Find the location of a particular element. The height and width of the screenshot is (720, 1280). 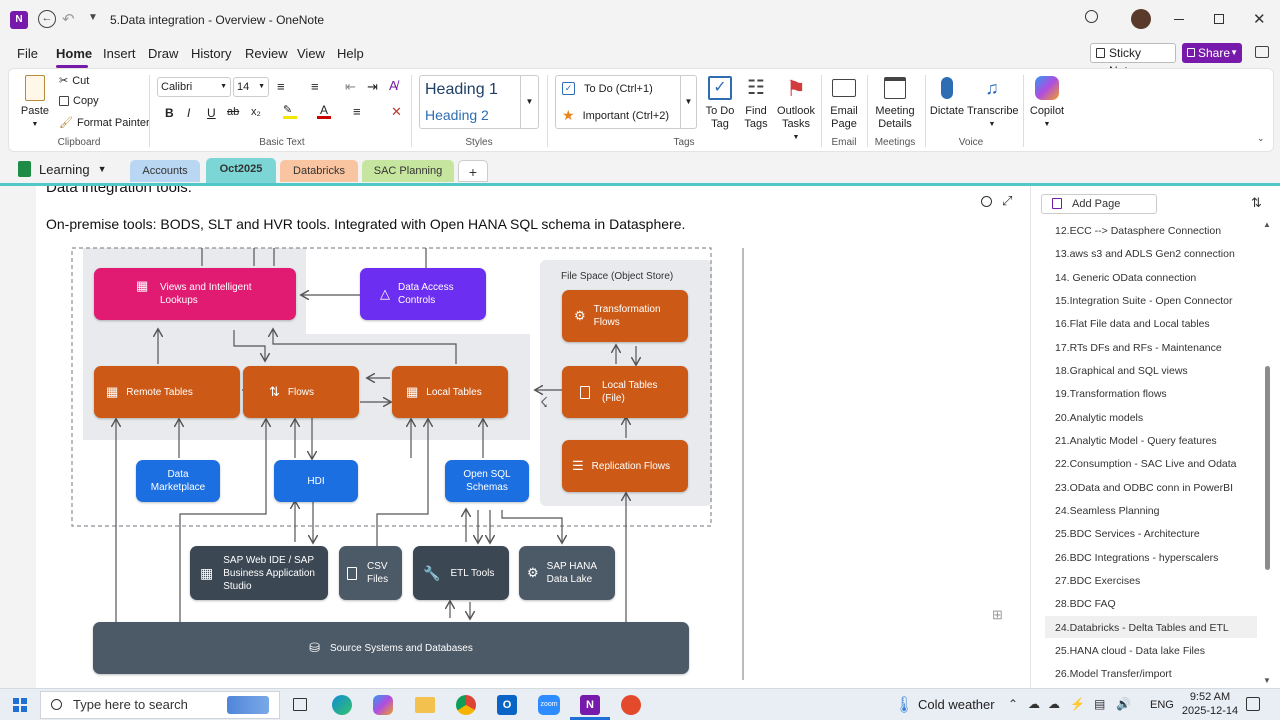

menu-view: View is located at coordinates (311, 53).